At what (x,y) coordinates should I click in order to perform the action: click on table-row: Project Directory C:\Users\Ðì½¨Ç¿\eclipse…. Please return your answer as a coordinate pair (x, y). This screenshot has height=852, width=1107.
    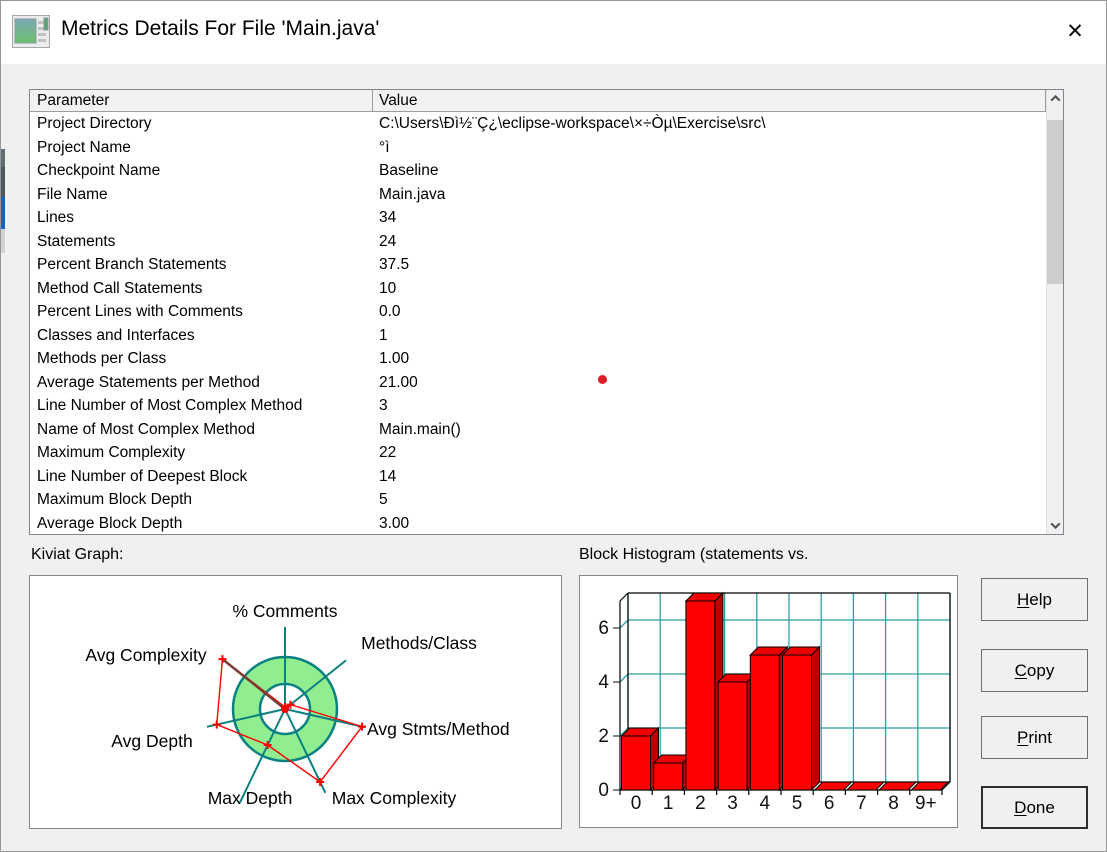
    Looking at the image, I should click on (538, 124).